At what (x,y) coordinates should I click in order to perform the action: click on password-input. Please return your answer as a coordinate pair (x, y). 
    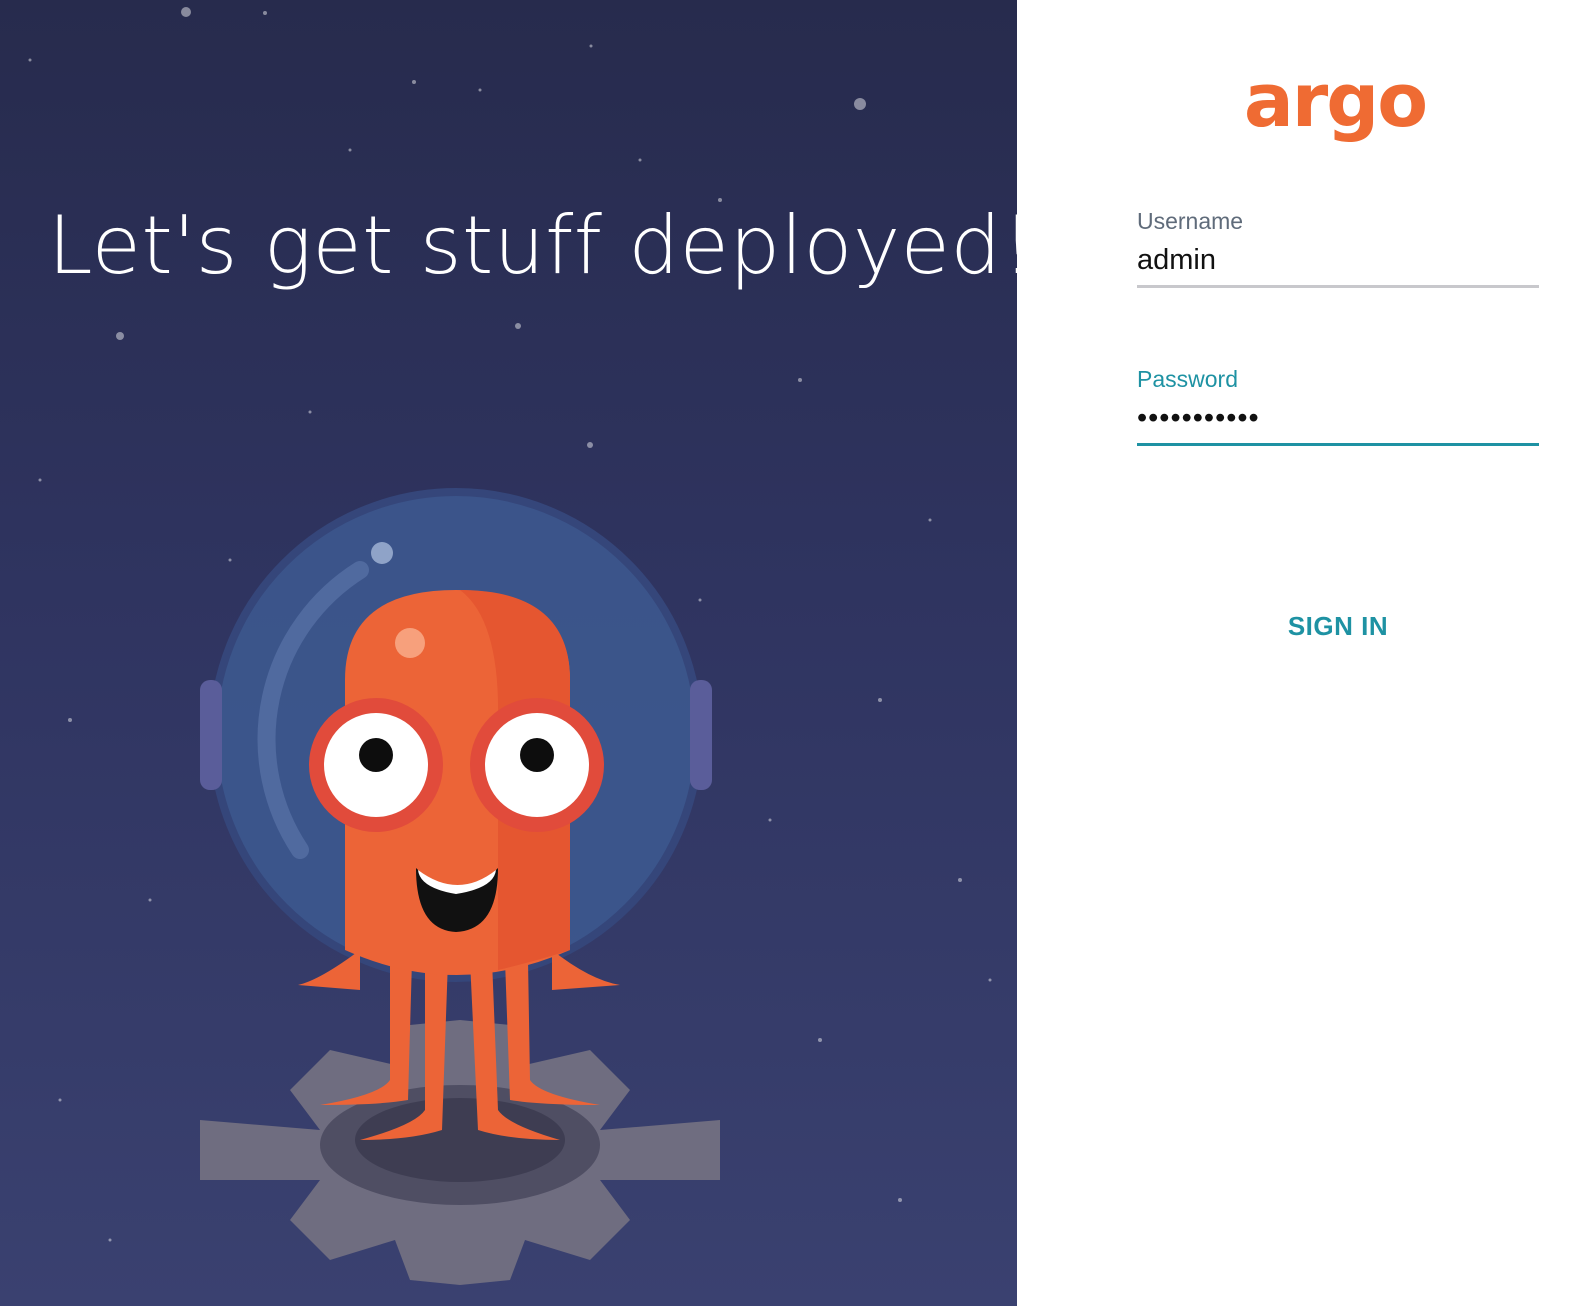
    Looking at the image, I should click on (1338, 420).